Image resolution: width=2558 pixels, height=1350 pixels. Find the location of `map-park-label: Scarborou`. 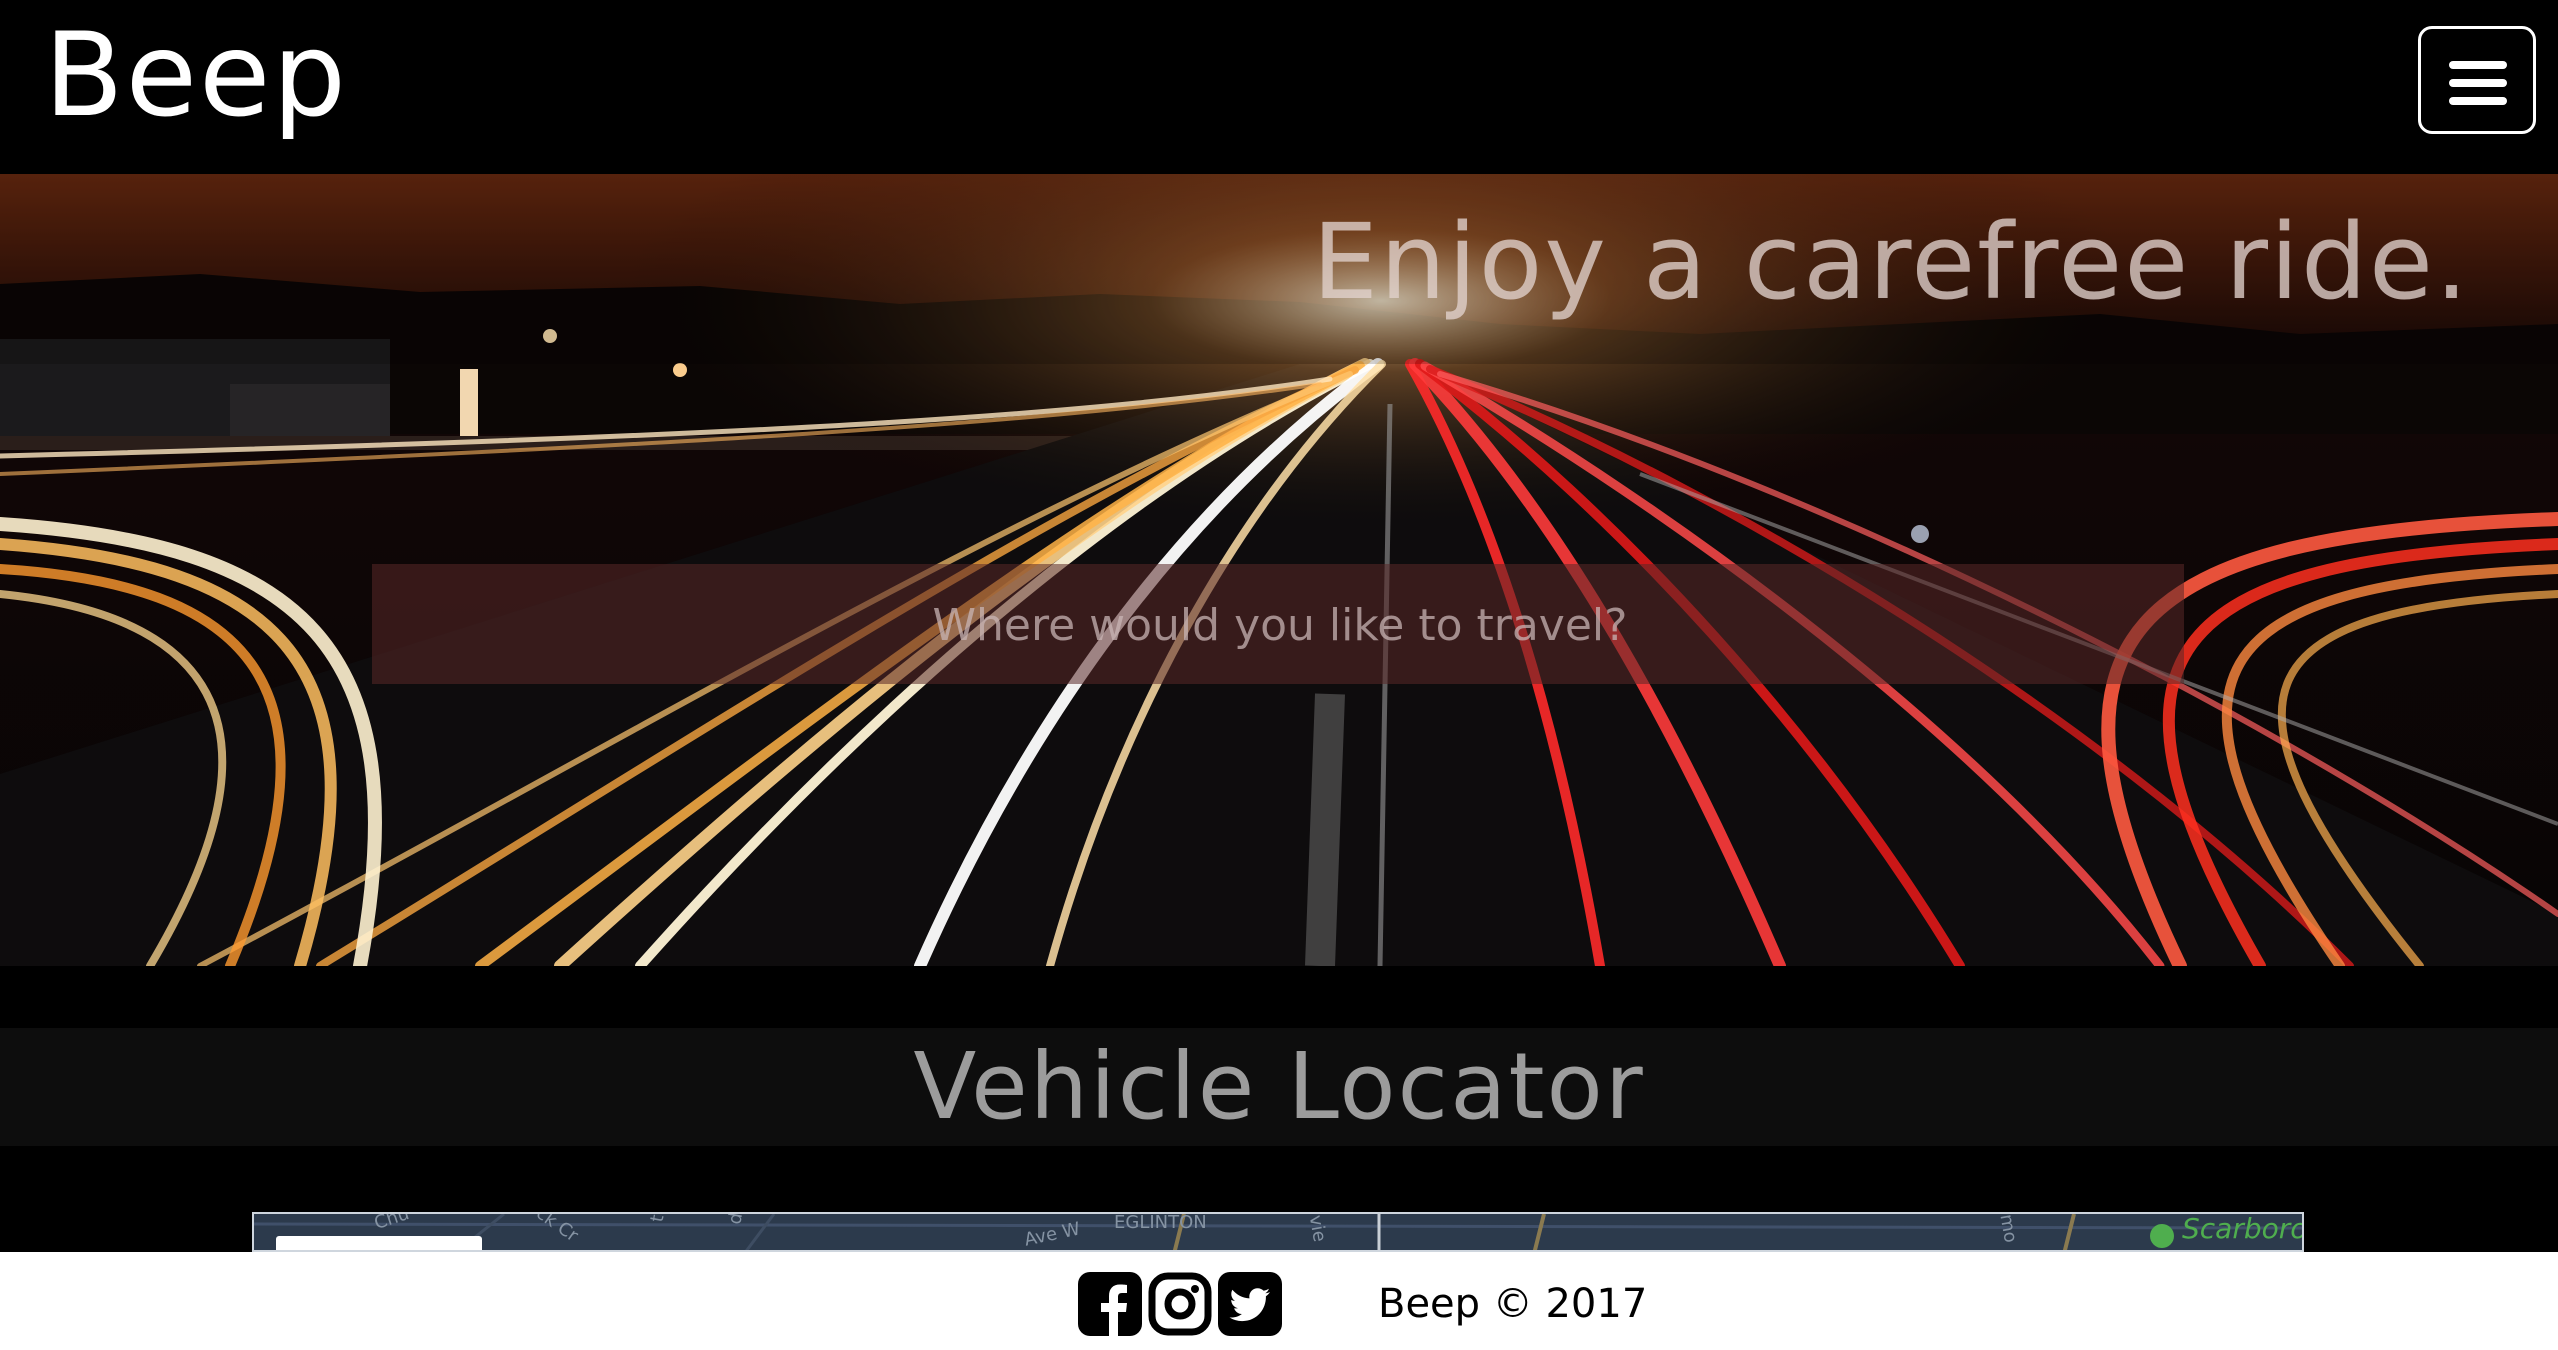

map-park-label: Scarborou is located at coordinates (2242, 1228).